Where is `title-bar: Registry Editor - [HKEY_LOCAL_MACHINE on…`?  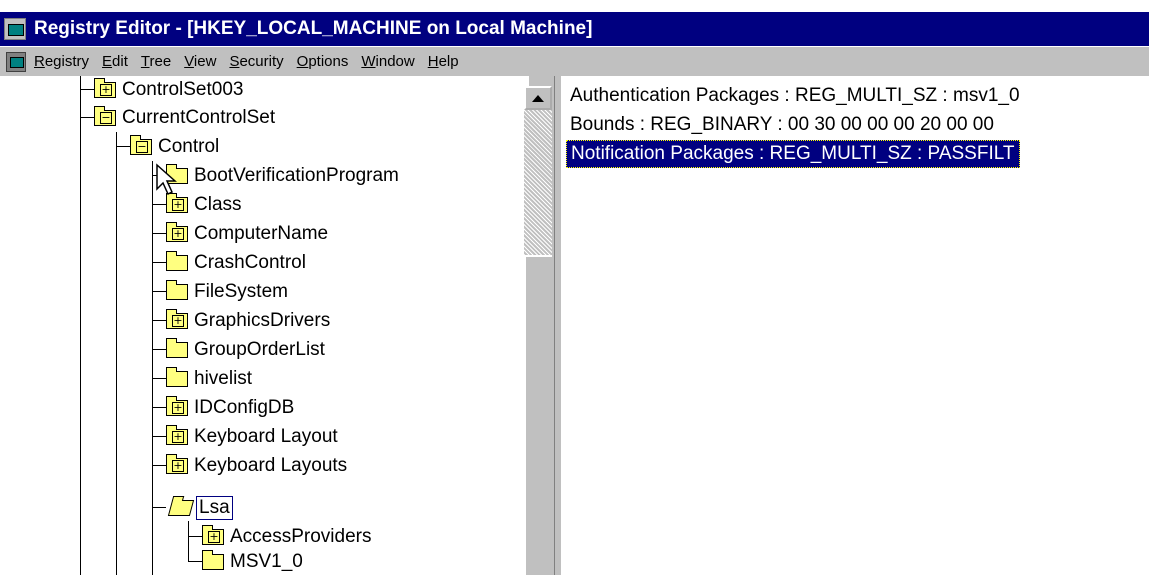
title-bar: Registry Editor - [HKEY_LOCAL_MACHINE on… is located at coordinates (574, 29).